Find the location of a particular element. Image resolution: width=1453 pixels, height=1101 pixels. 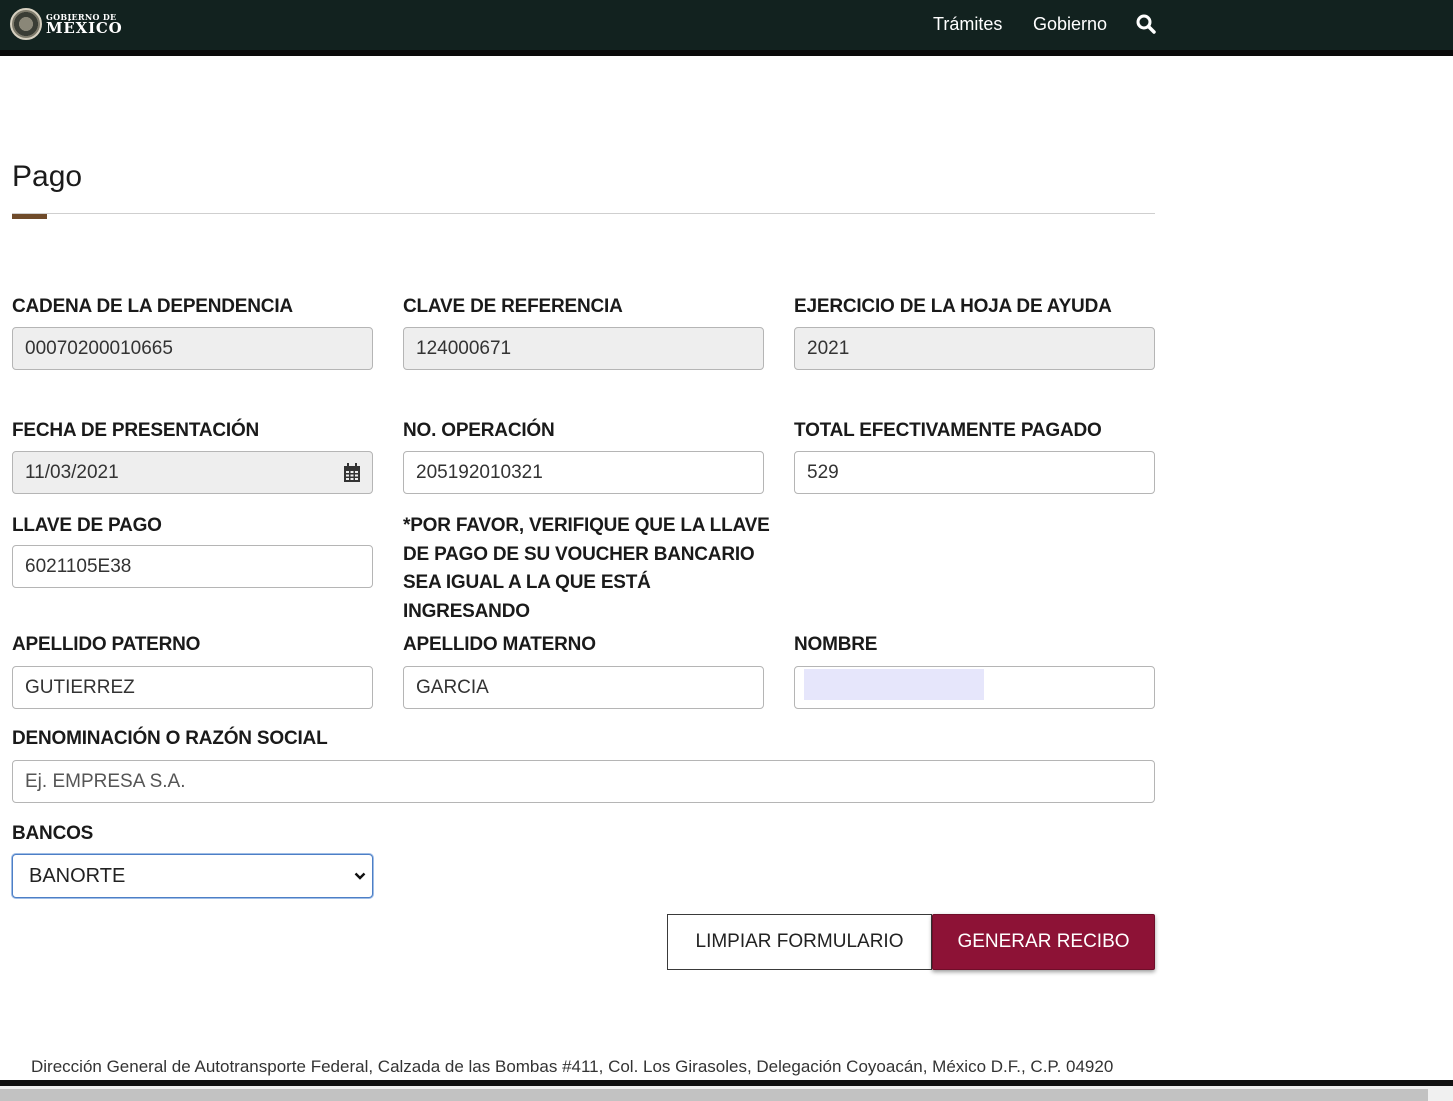

nombre-autofill-highlight is located at coordinates (894, 684).